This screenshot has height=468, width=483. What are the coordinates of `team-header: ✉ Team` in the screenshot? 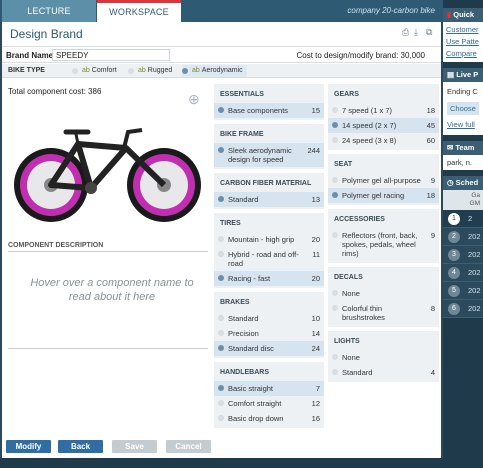 It's located at (463, 148).